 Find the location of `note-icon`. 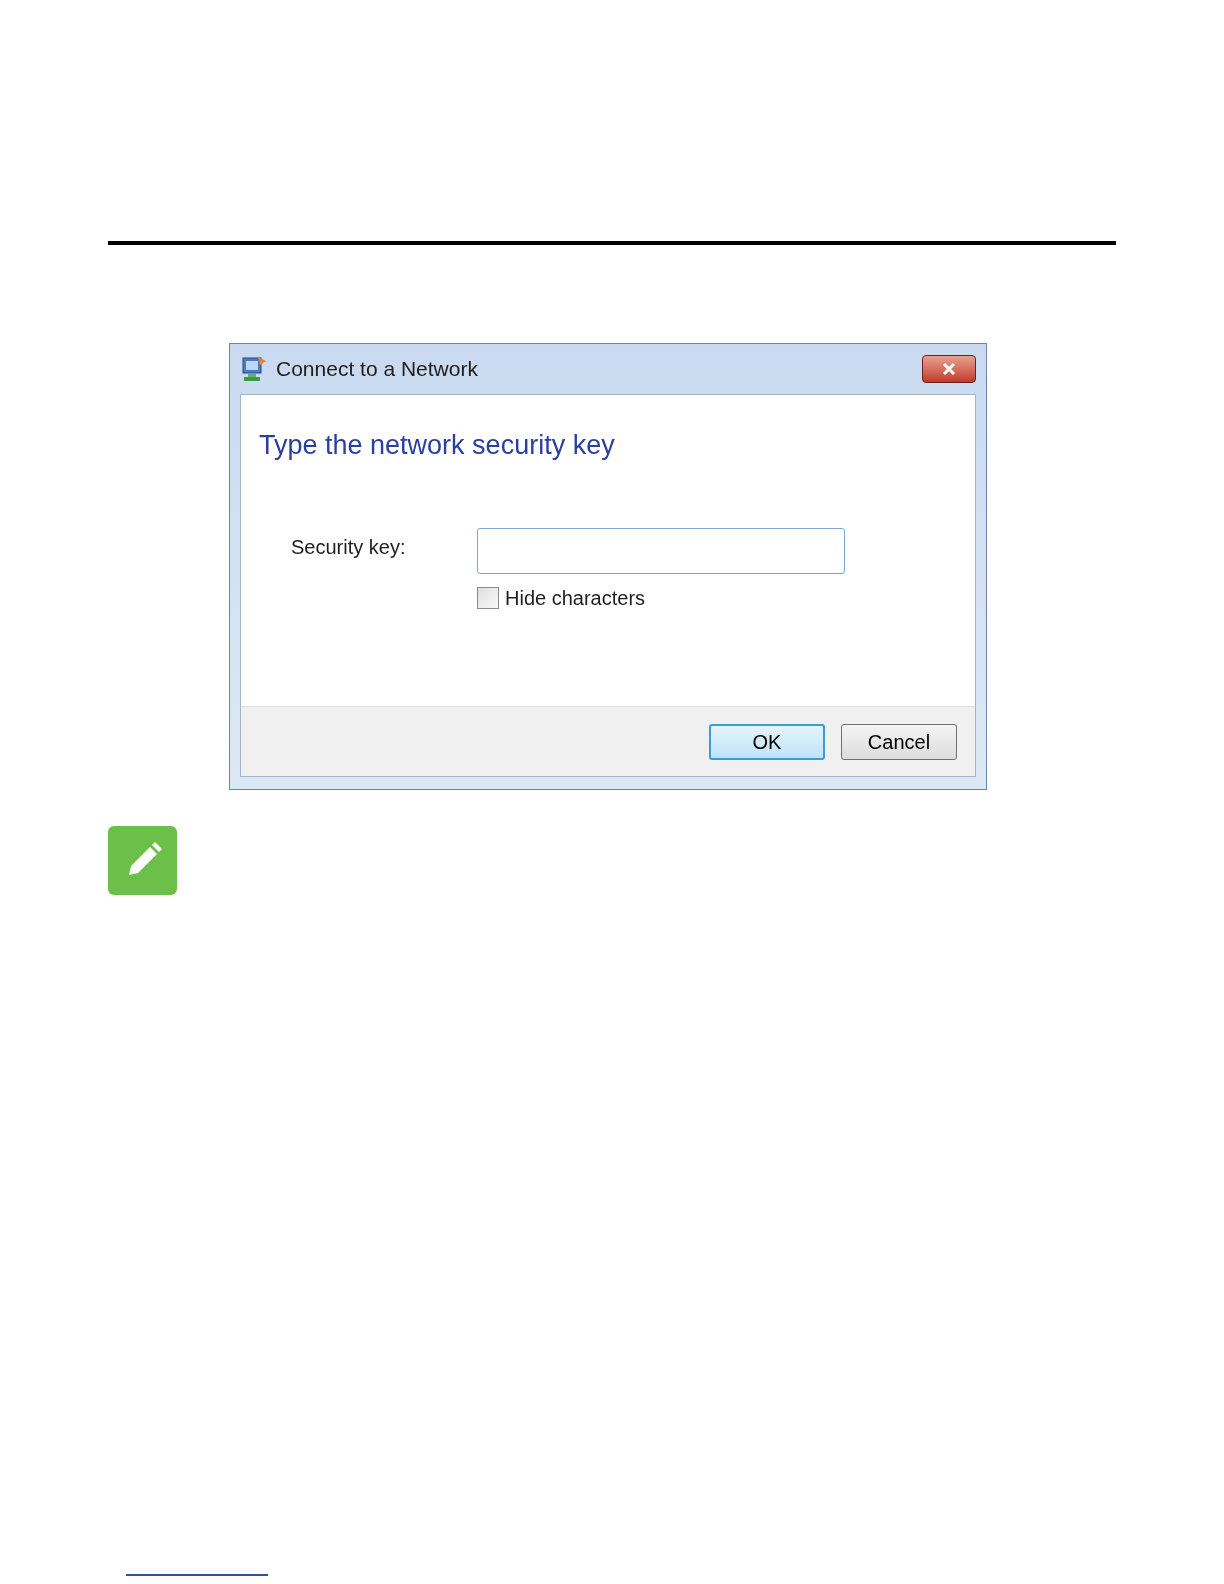

note-icon is located at coordinates (142, 860).